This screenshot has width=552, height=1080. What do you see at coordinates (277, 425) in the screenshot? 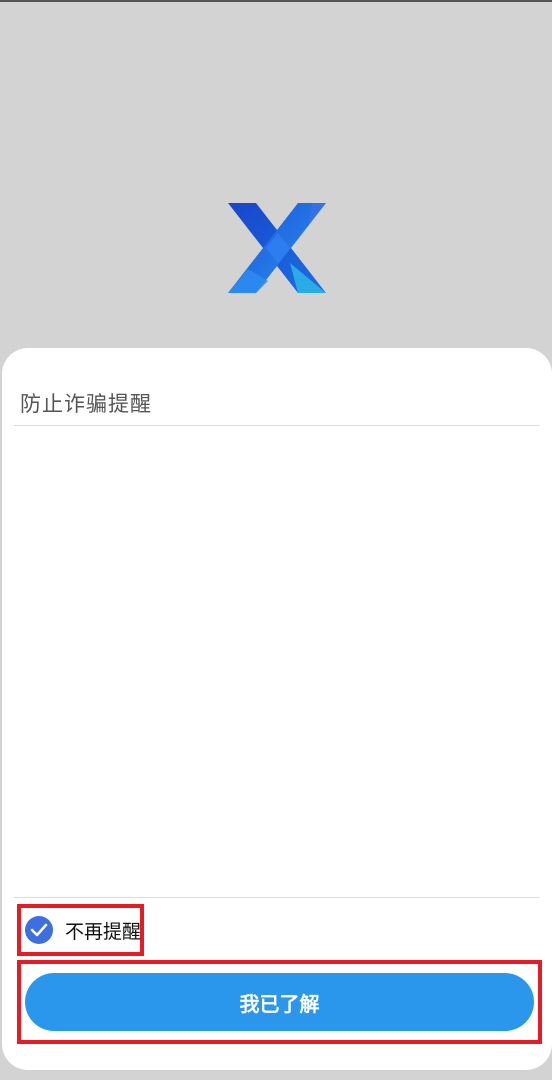
I see `title-divider` at bounding box center [277, 425].